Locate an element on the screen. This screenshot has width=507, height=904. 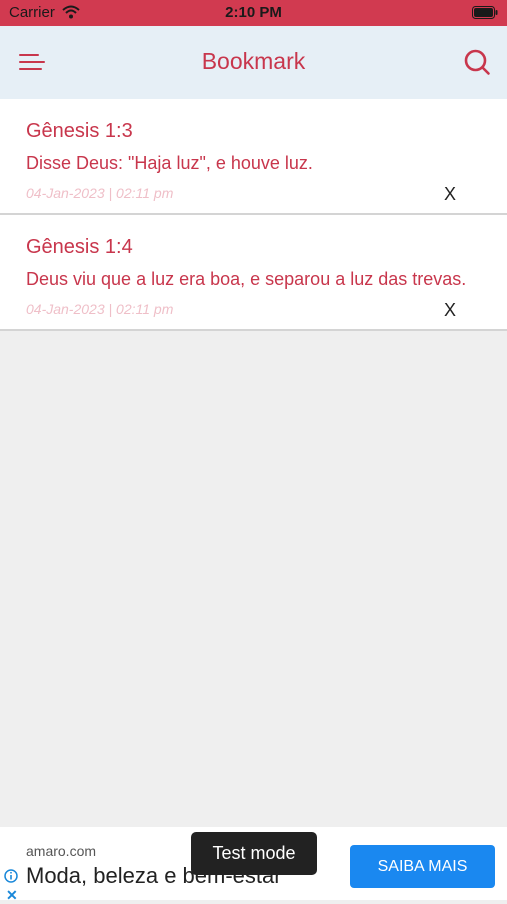
ad-domain: amaro.com is located at coordinates (61, 851).